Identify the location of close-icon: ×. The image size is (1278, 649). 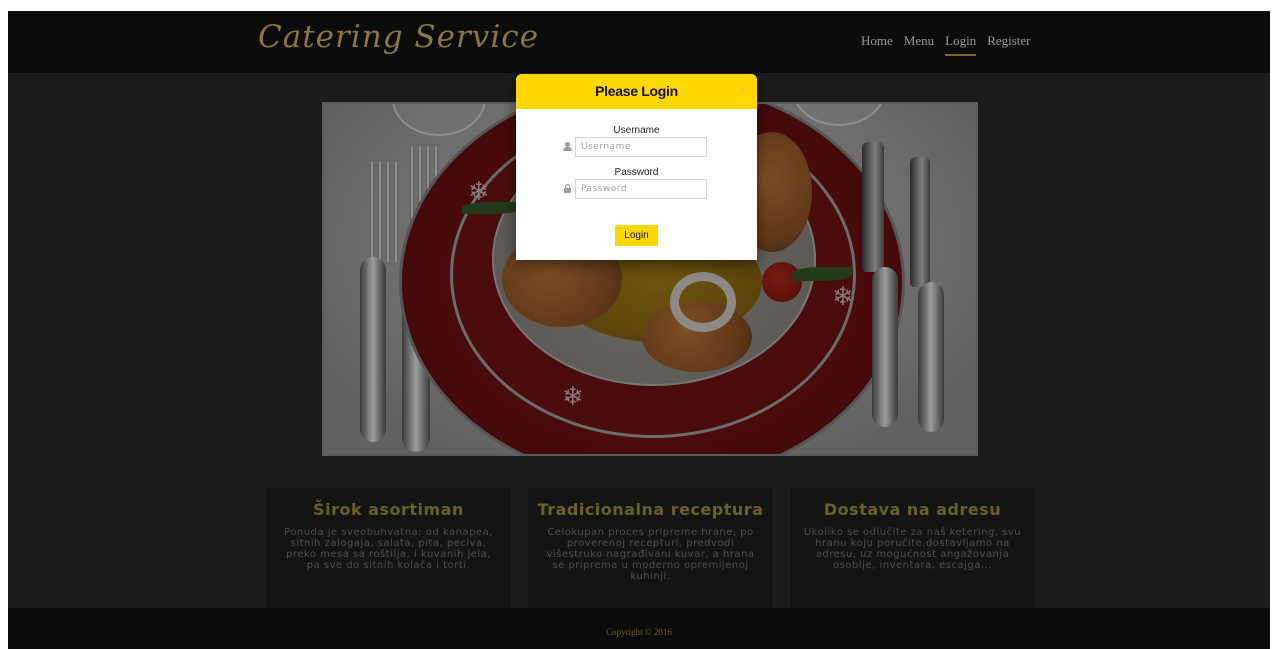
(743, 90).